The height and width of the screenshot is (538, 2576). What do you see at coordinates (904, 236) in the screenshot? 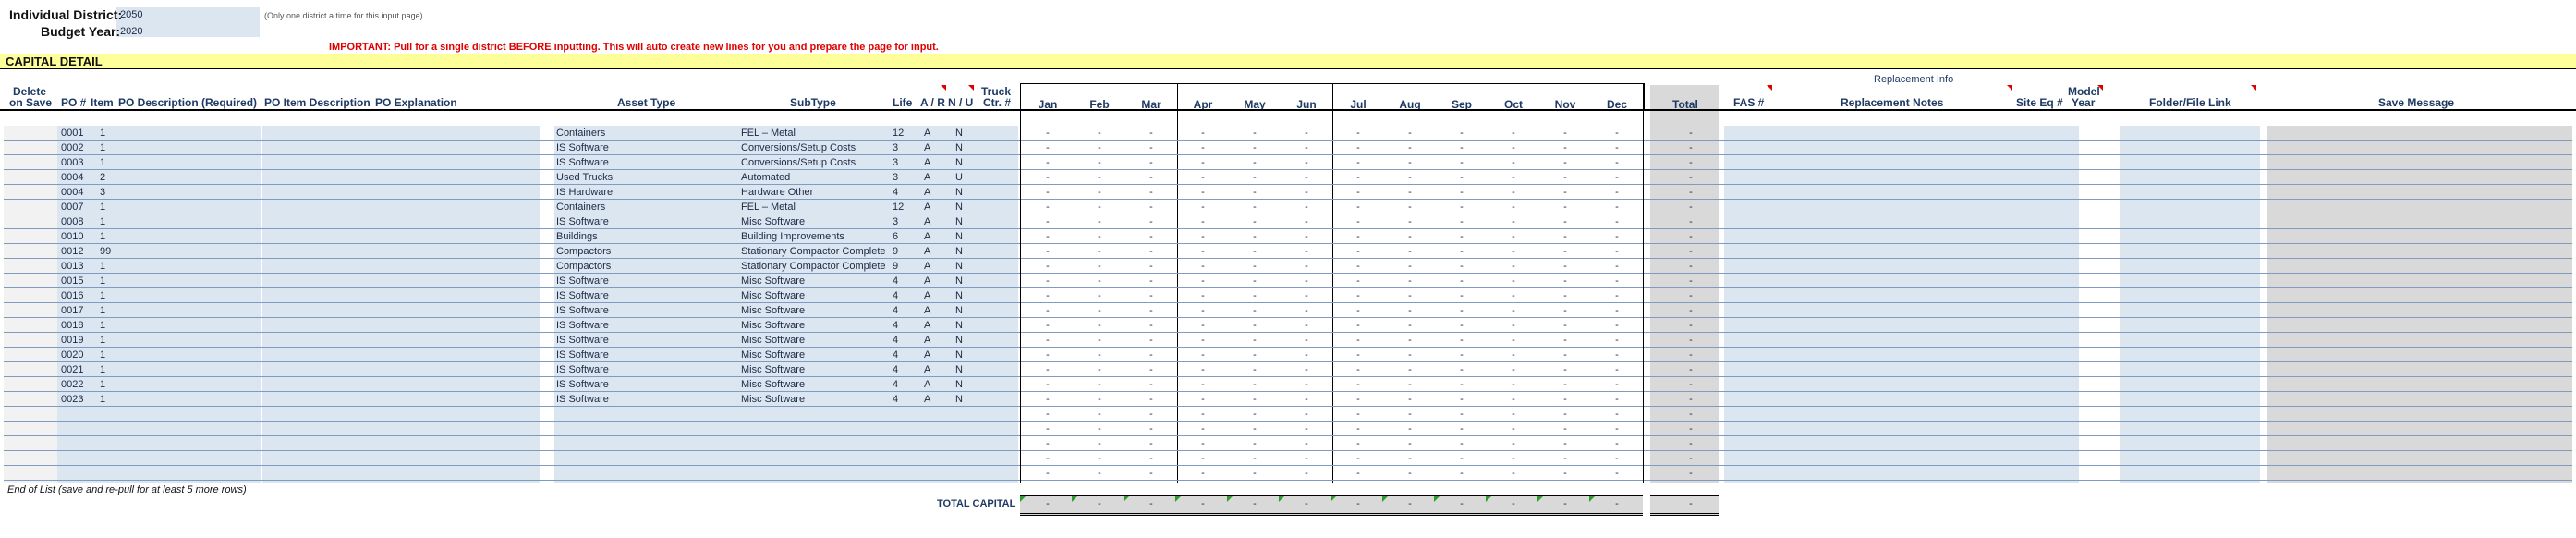
I see `life-cell: 6` at bounding box center [904, 236].